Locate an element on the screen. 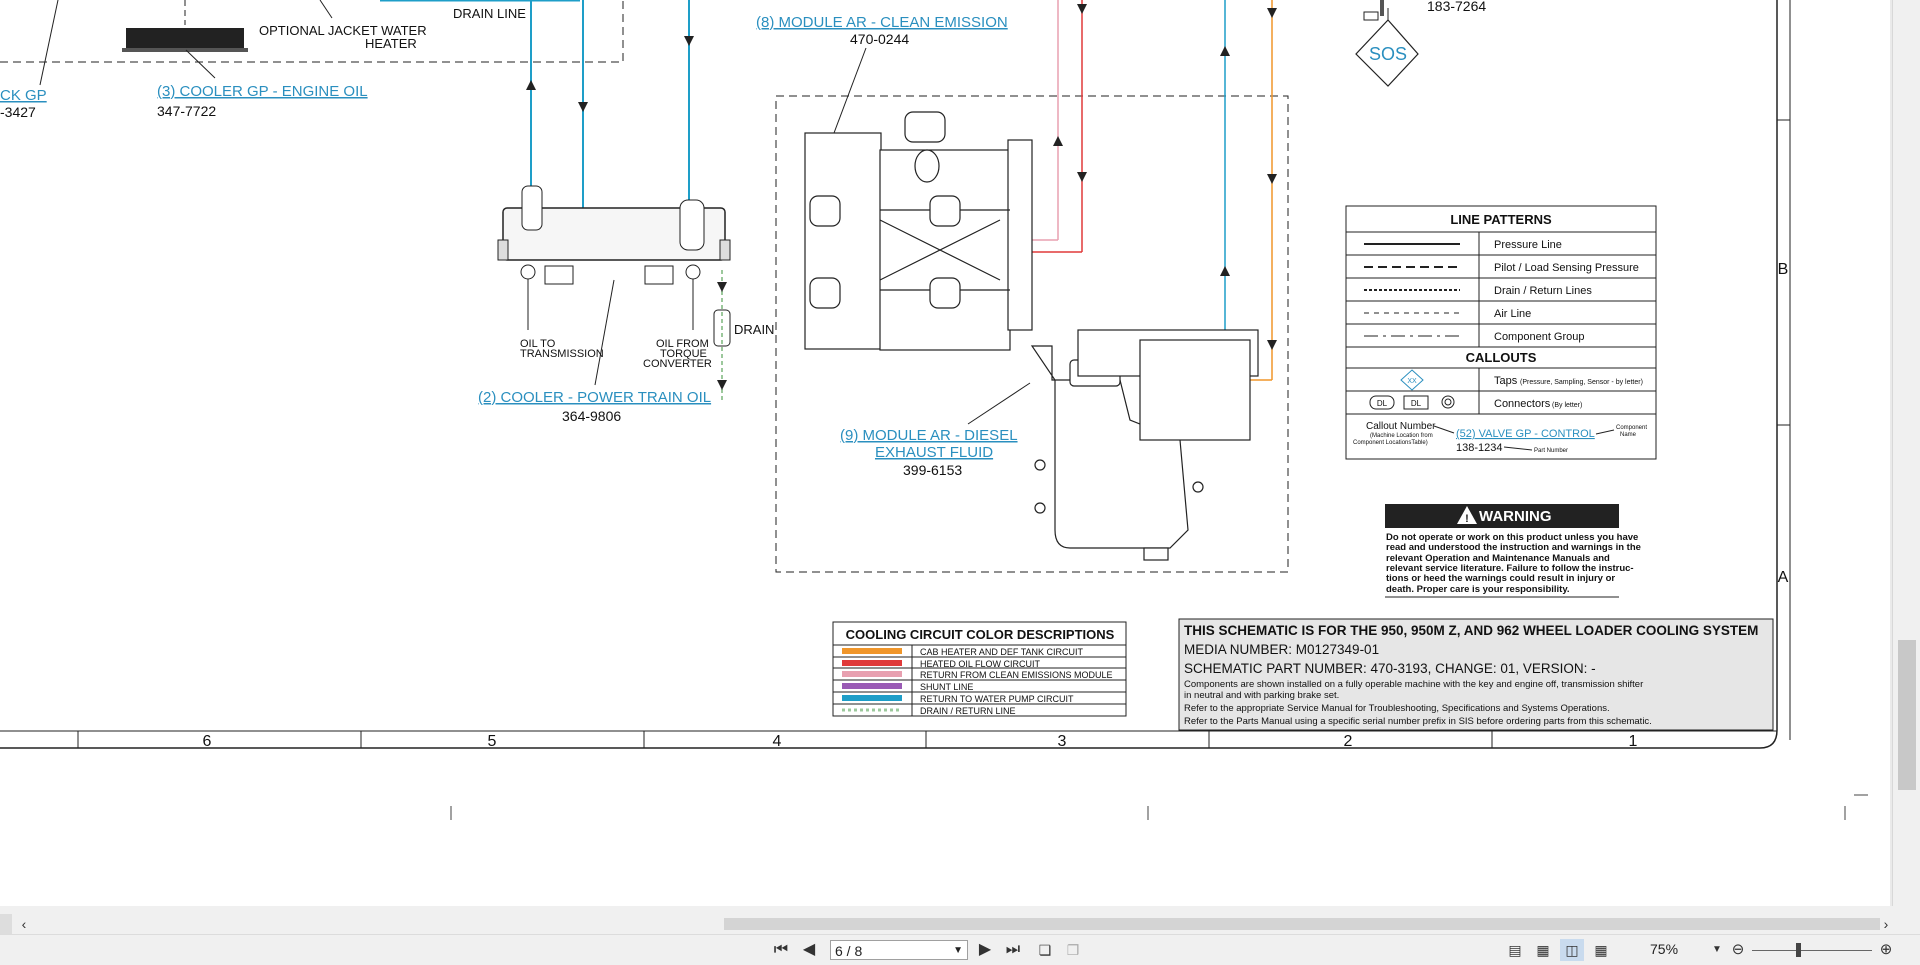 The height and width of the screenshot is (965, 1920). callout-note-1: (Machine Location from is located at coordinates (1401, 436).